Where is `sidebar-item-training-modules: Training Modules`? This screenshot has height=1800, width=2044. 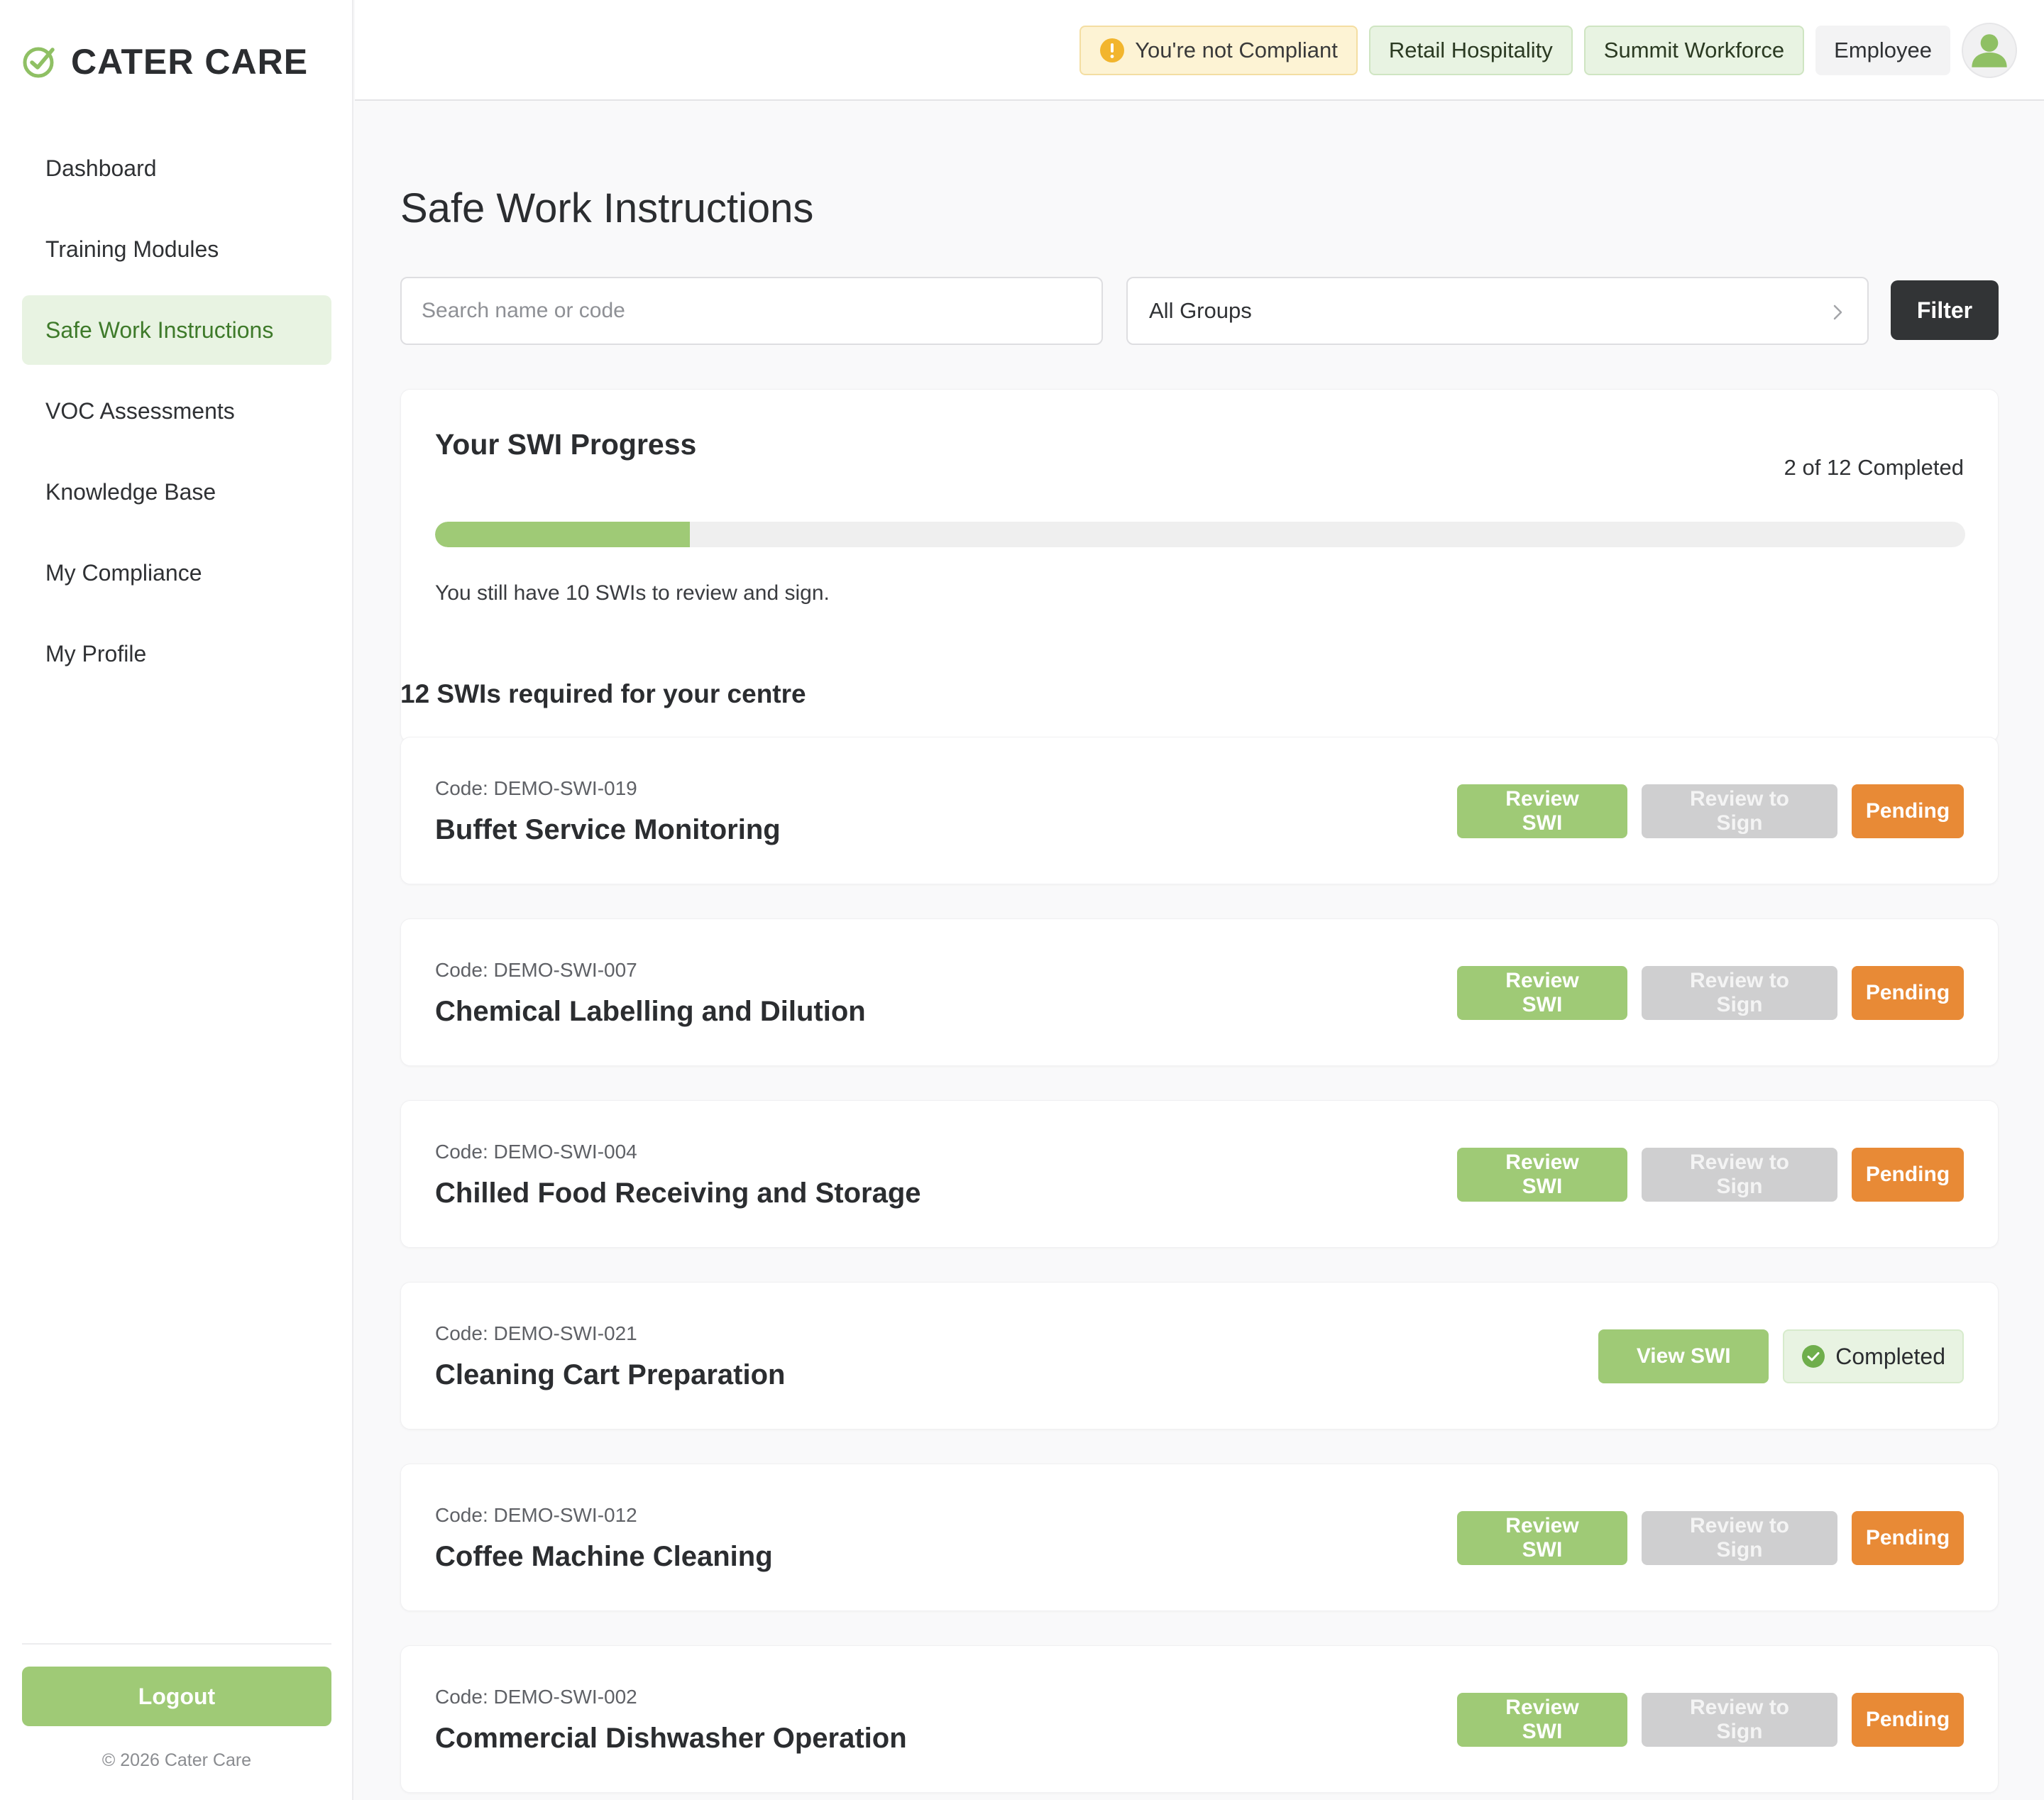 sidebar-item-training-modules: Training Modules is located at coordinates (176, 249).